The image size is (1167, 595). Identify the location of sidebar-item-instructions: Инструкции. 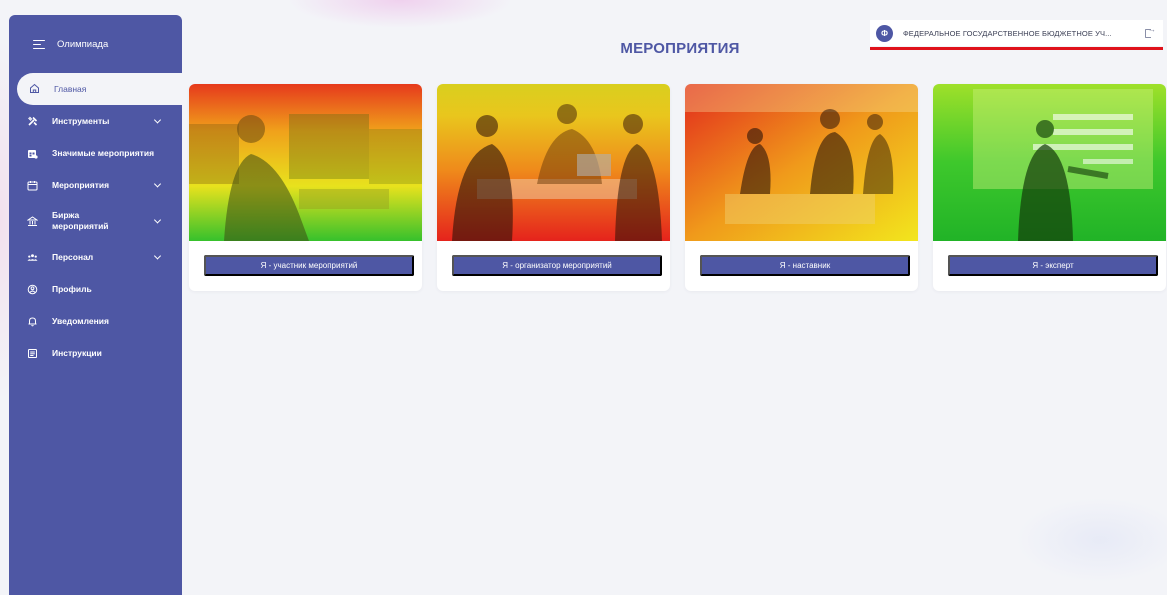
(95, 353).